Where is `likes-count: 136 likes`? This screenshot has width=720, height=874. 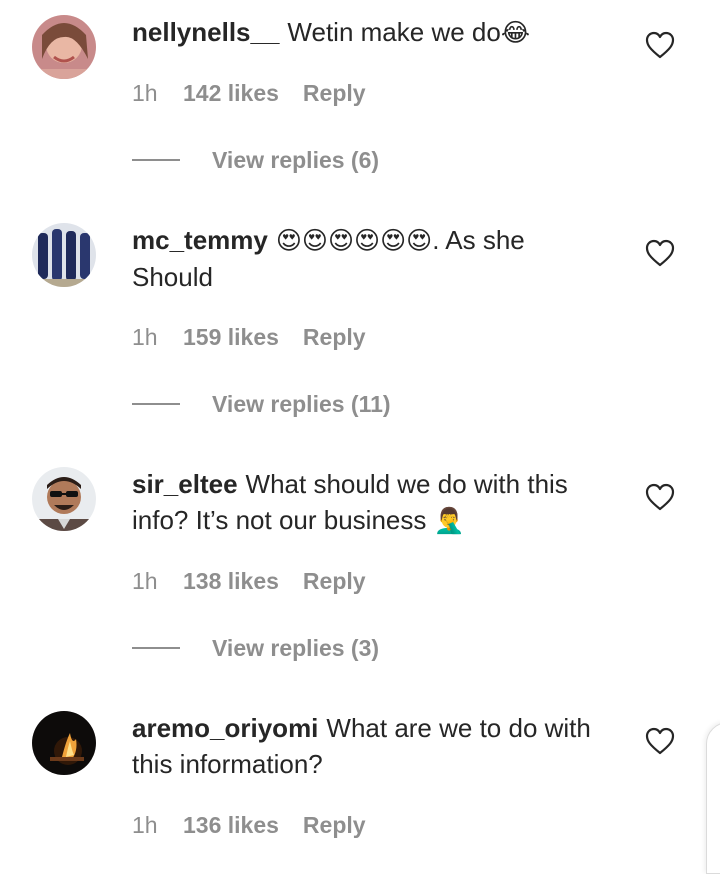 likes-count: 136 likes is located at coordinates (231, 825).